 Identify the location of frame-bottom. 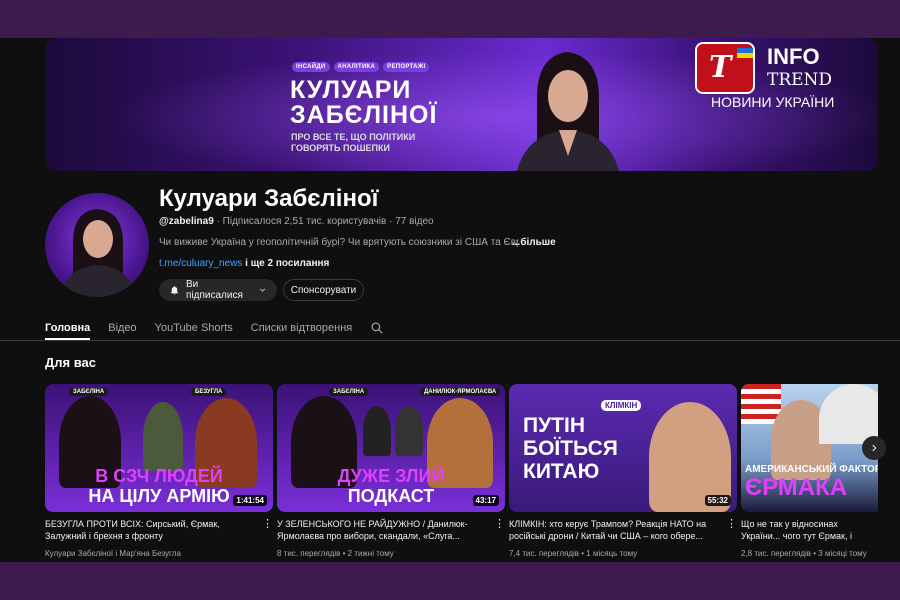
(450, 581).